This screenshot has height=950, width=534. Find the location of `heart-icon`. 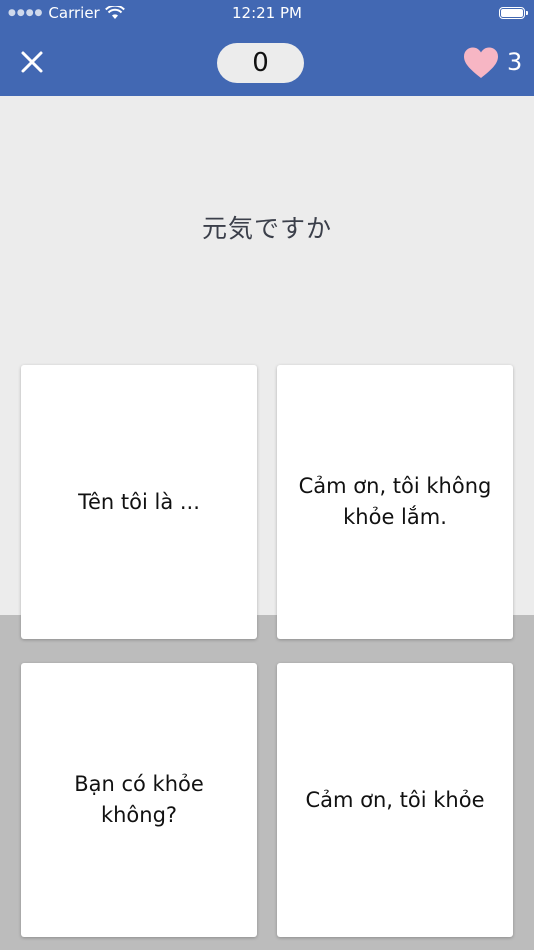

heart-icon is located at coordinates (481, 62).